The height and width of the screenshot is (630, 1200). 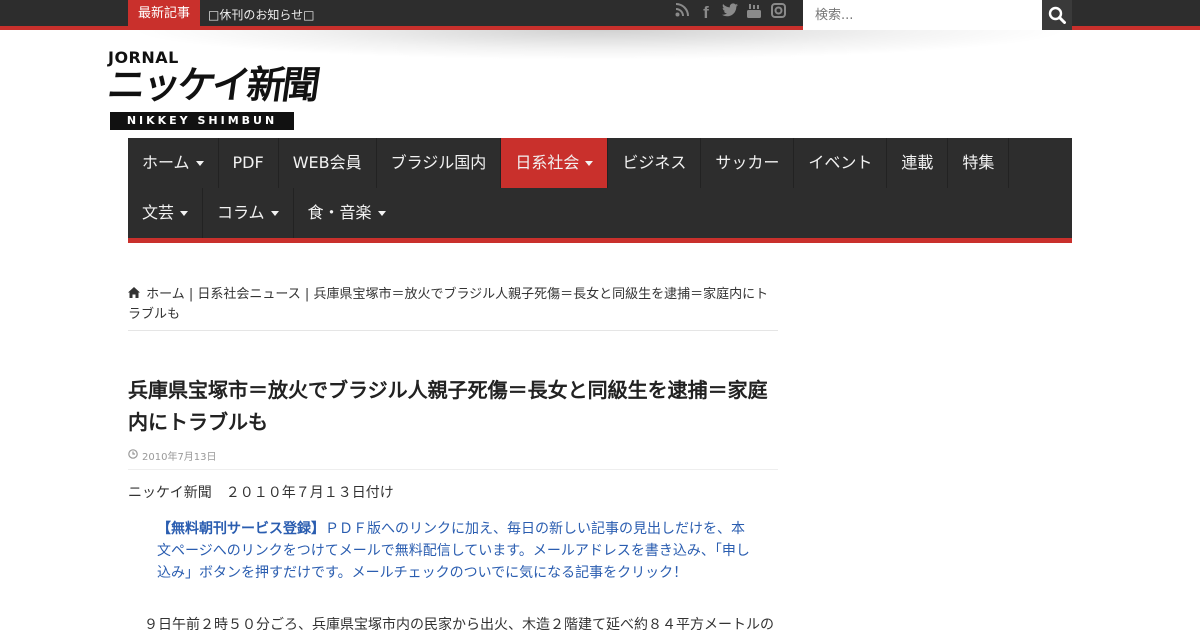 I want to click on instagram-icon, so click(x=778, y=13).